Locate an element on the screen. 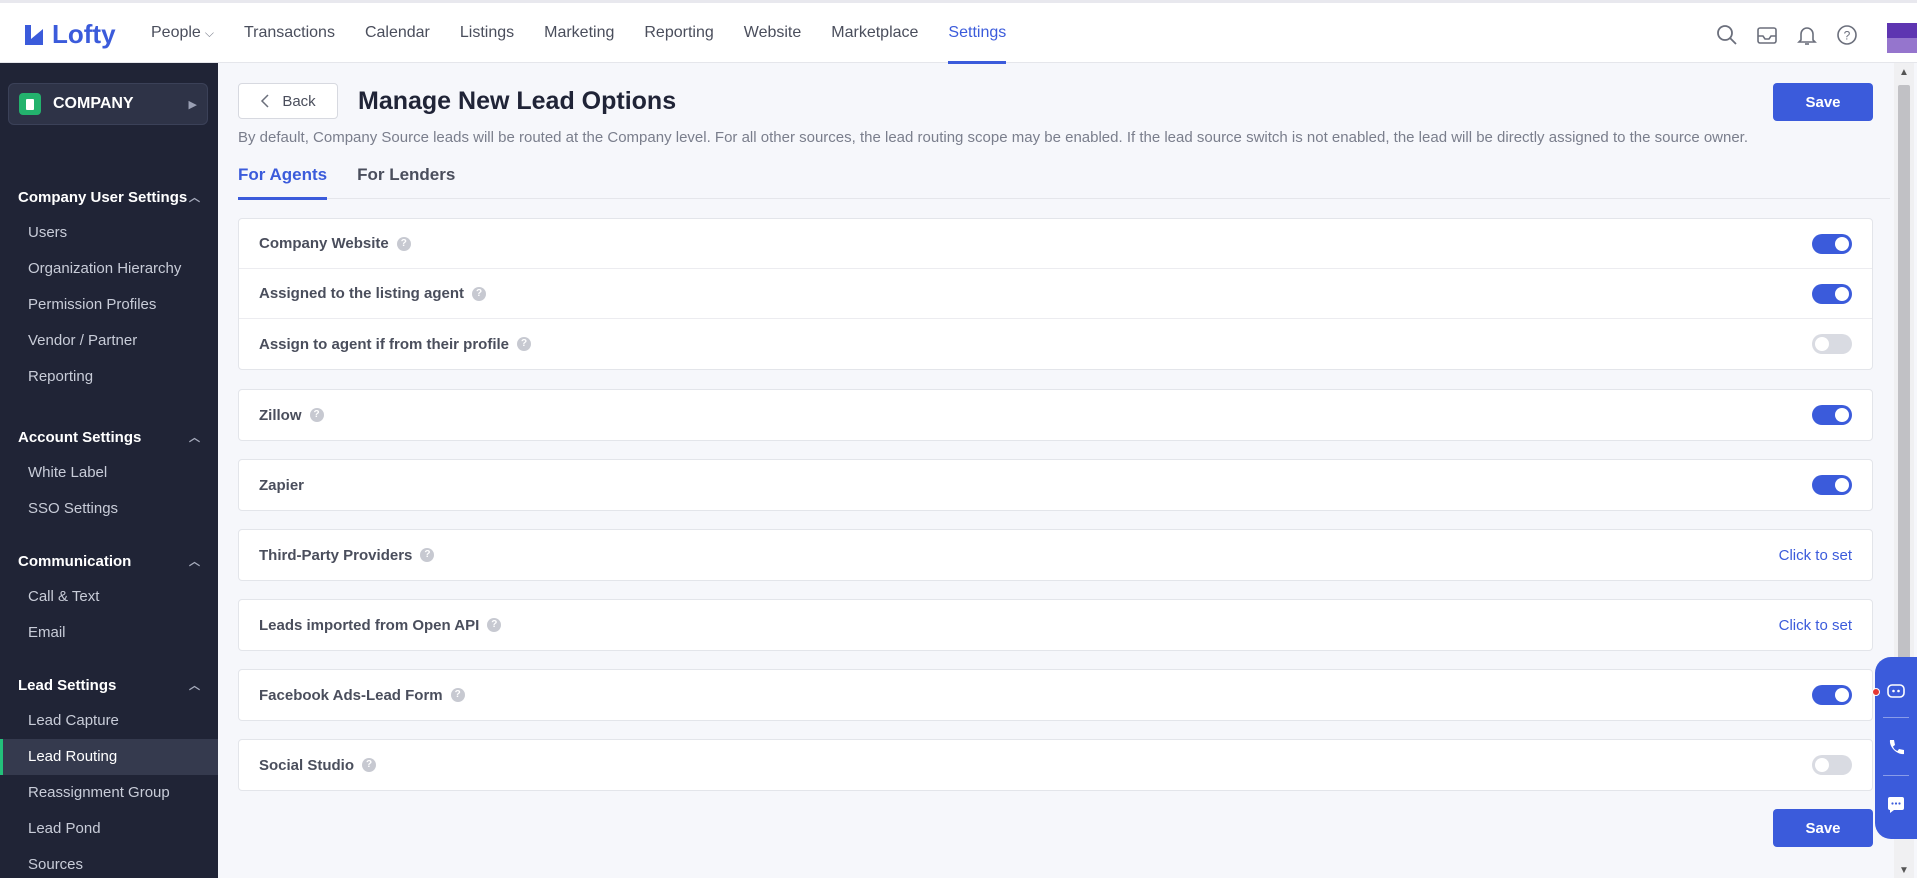  building-icon is located at coordinates (30, 104).